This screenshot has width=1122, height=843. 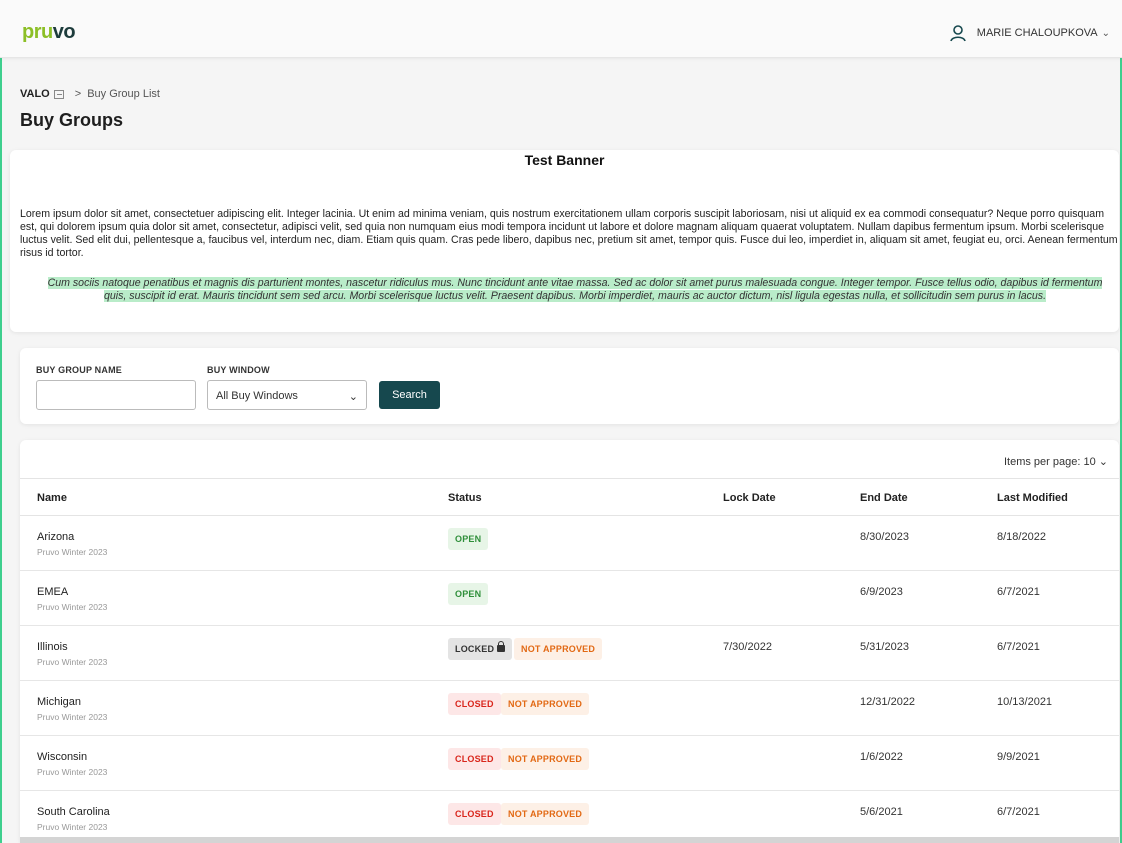 I want to click on column-header-end-date: End Date, so click(x=884, y=498).